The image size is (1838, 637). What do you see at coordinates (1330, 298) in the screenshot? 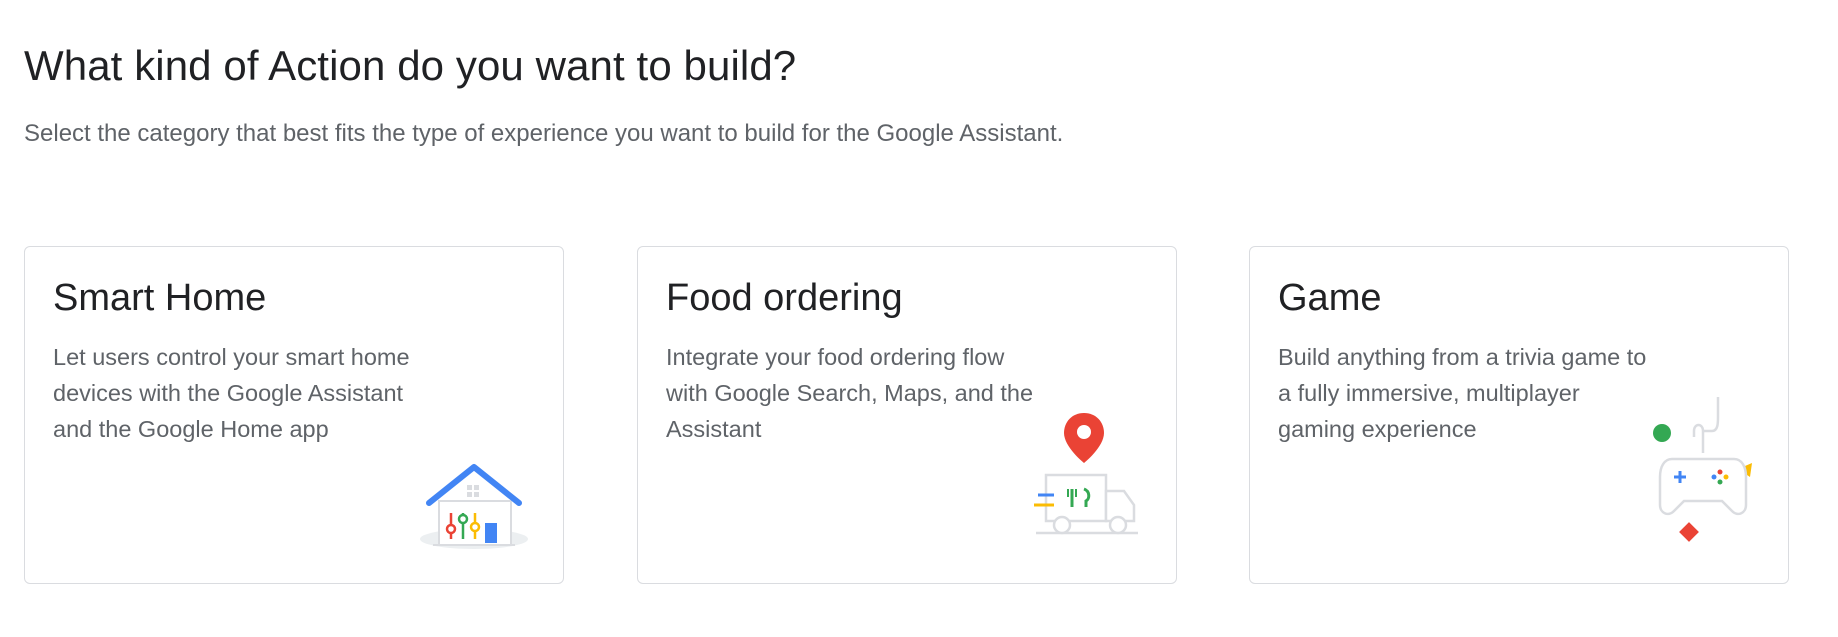
I see `card-title: Game` at bounding box center [1330, 298].